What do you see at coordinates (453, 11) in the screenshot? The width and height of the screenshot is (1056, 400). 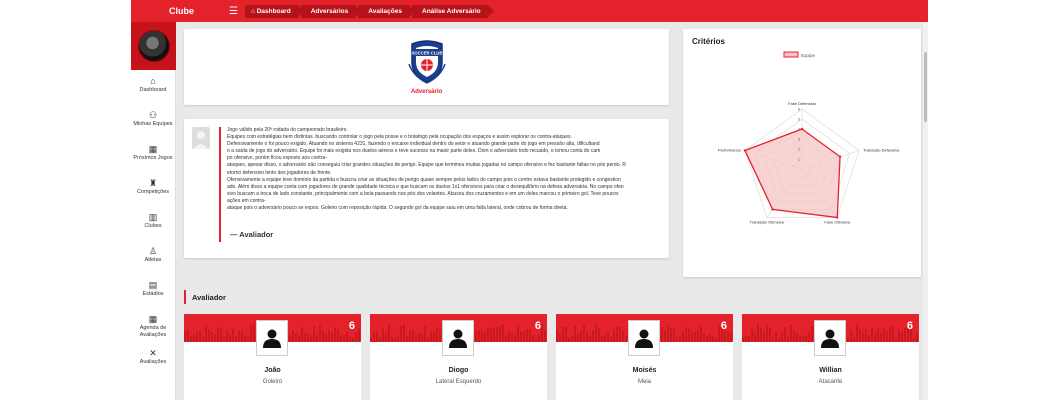 I see `breadcrumb-item-analise: Análise Adversário` at bounding box center [453, 11].